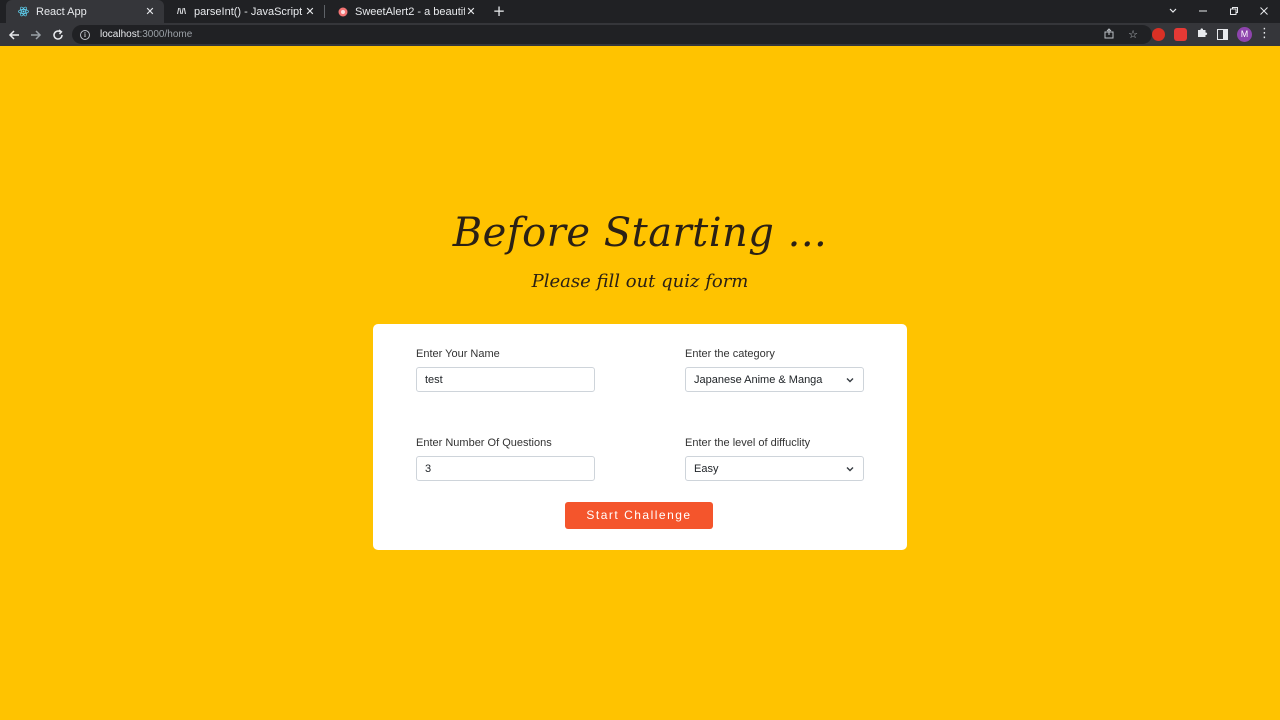 This screenshot has width=1280, height=720. I want to click on minimize-icon, so click(1203, 11).